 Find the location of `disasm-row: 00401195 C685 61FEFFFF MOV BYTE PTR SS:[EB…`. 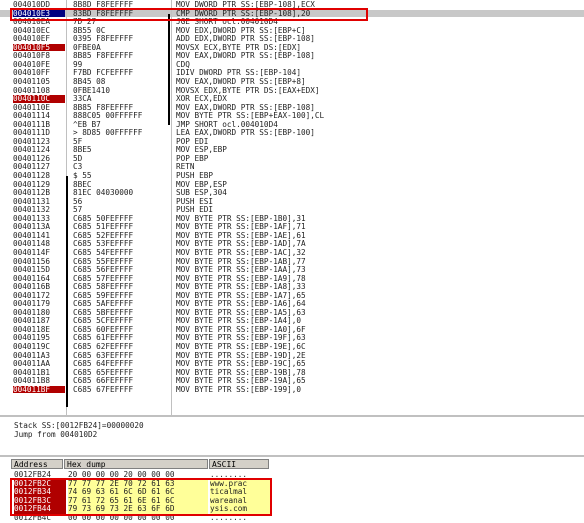

disasm-row: 00401195 C685 61FEFFFF MOV BYTE PTR SS:[EB… is located at coordinates (292, 338).